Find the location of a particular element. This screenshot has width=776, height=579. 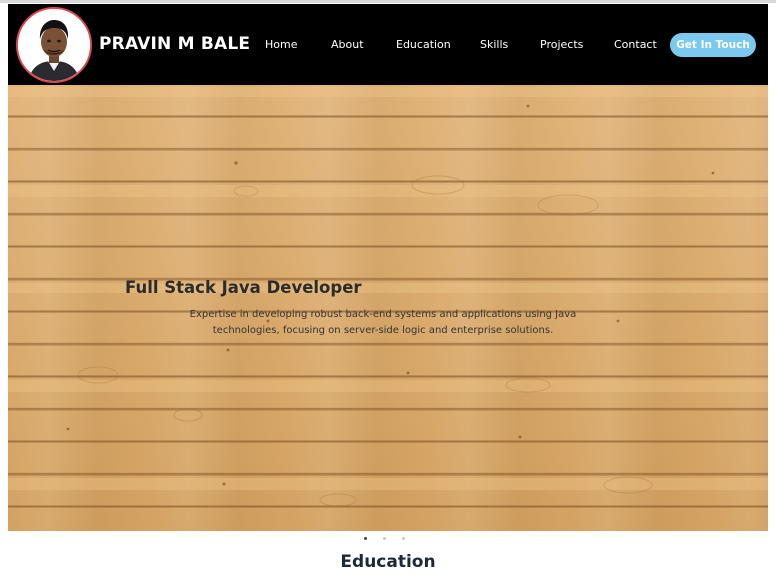

nav-home: Home is located at coordinates (281, 44).